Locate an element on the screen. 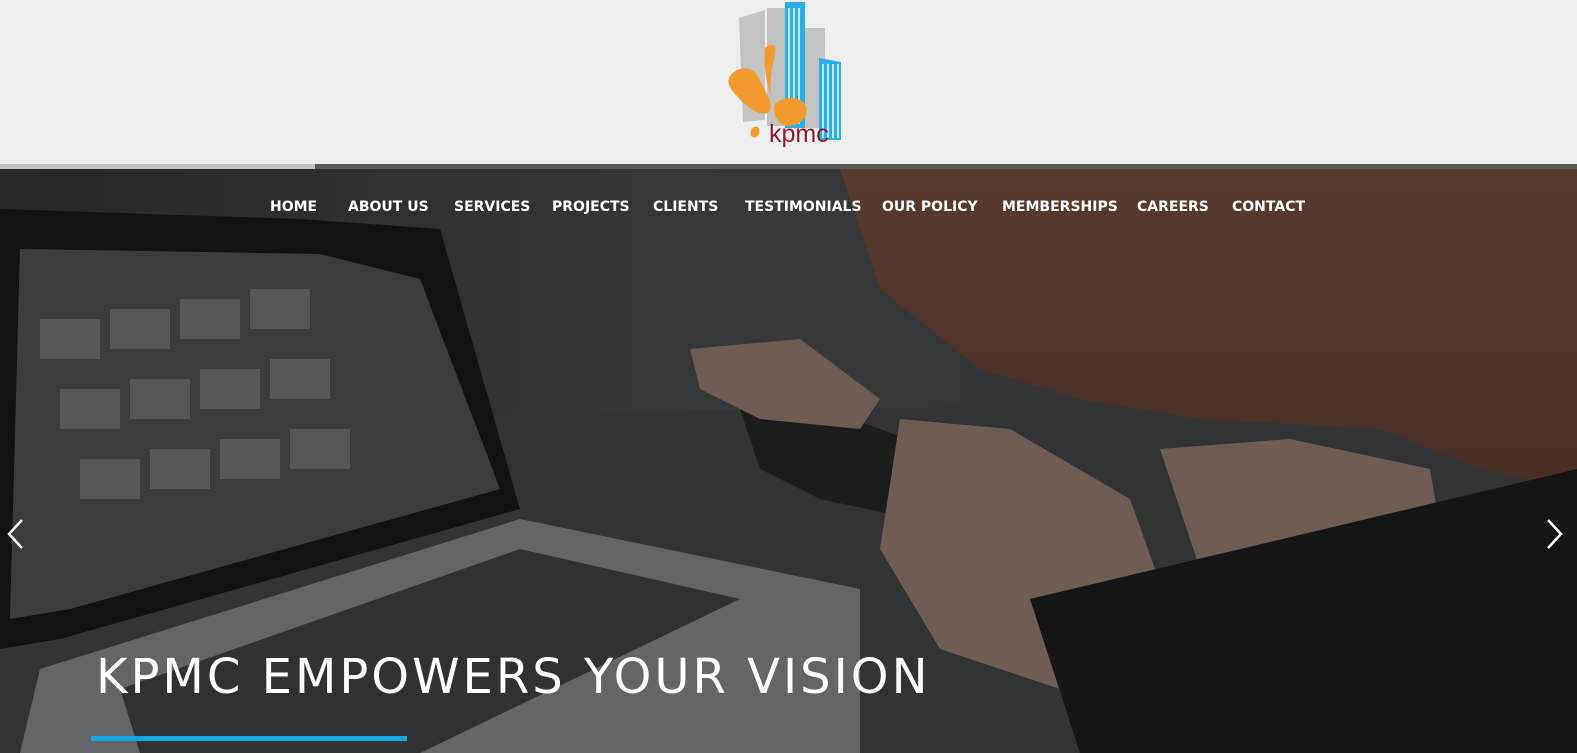 This screenshot has width=1577, height=753. nav-item-home: HOME is located at coordinates (293, 207).